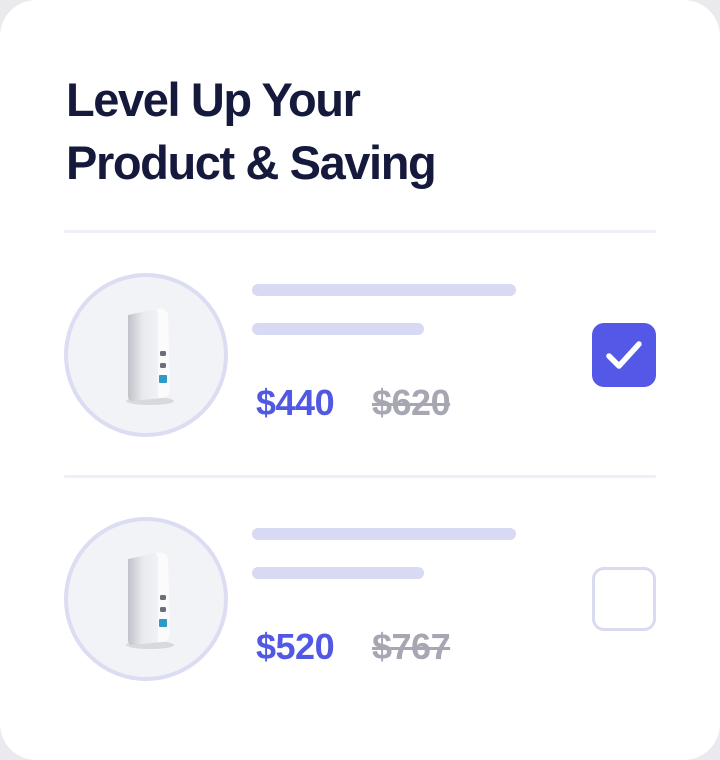  Describe the element at coordinates (295, 646) in the screenshot. I see `sale-price: $520` at that location.